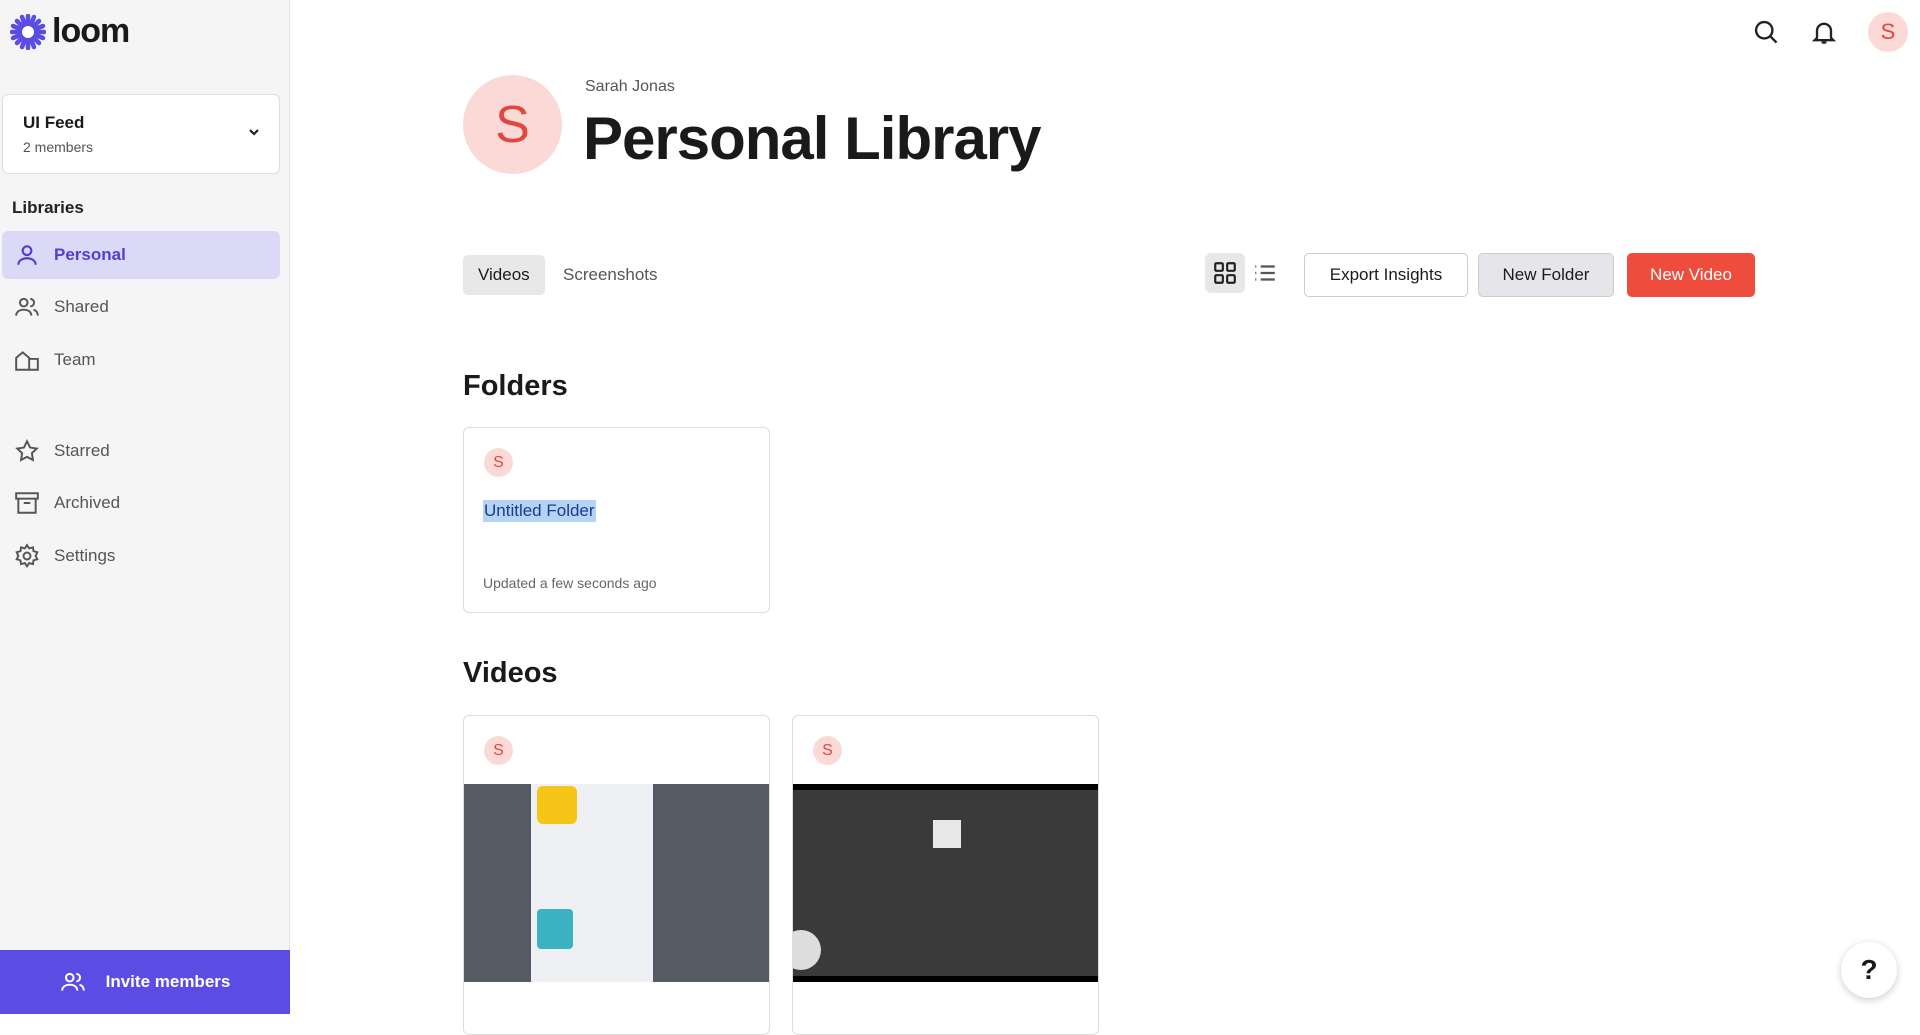 The width and height of the screenshot is (1920, 1035). What do you see at coordinates (141, 134) in the screenshot?
I see `workspace-switcher: UI Feed 2 members` at bounding box center [141, 134].